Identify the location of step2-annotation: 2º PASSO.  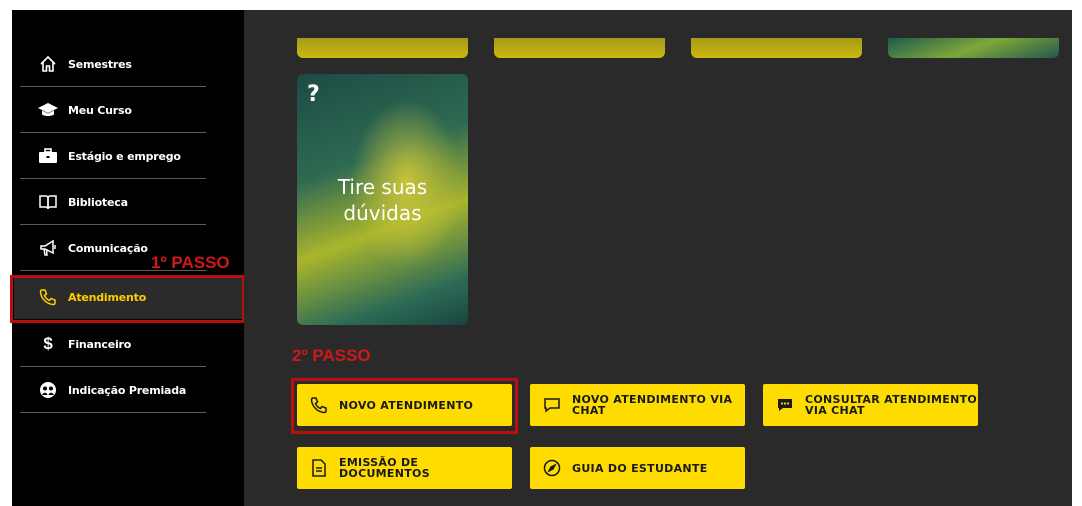
(331, 355).